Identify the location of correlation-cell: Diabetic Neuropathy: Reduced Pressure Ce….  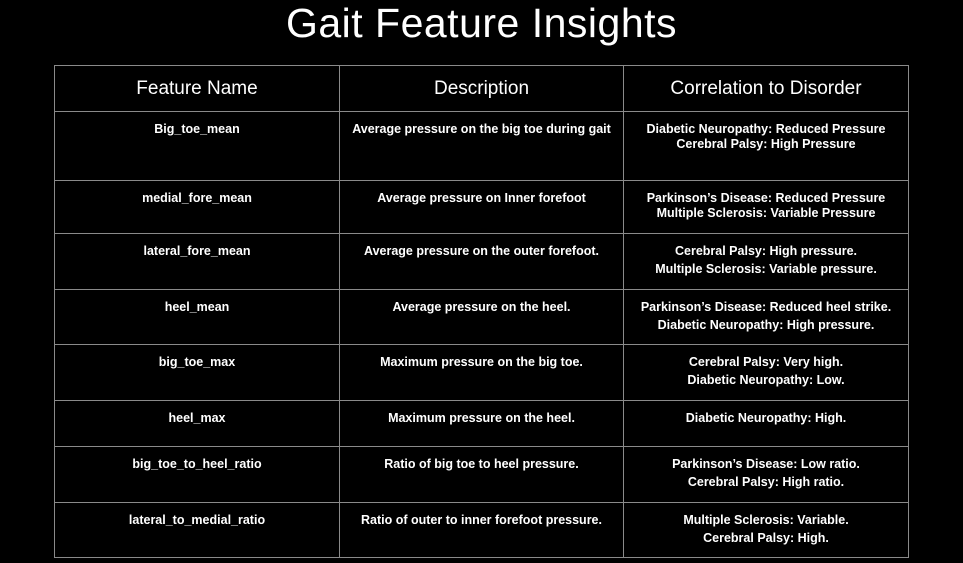
(766, 146).